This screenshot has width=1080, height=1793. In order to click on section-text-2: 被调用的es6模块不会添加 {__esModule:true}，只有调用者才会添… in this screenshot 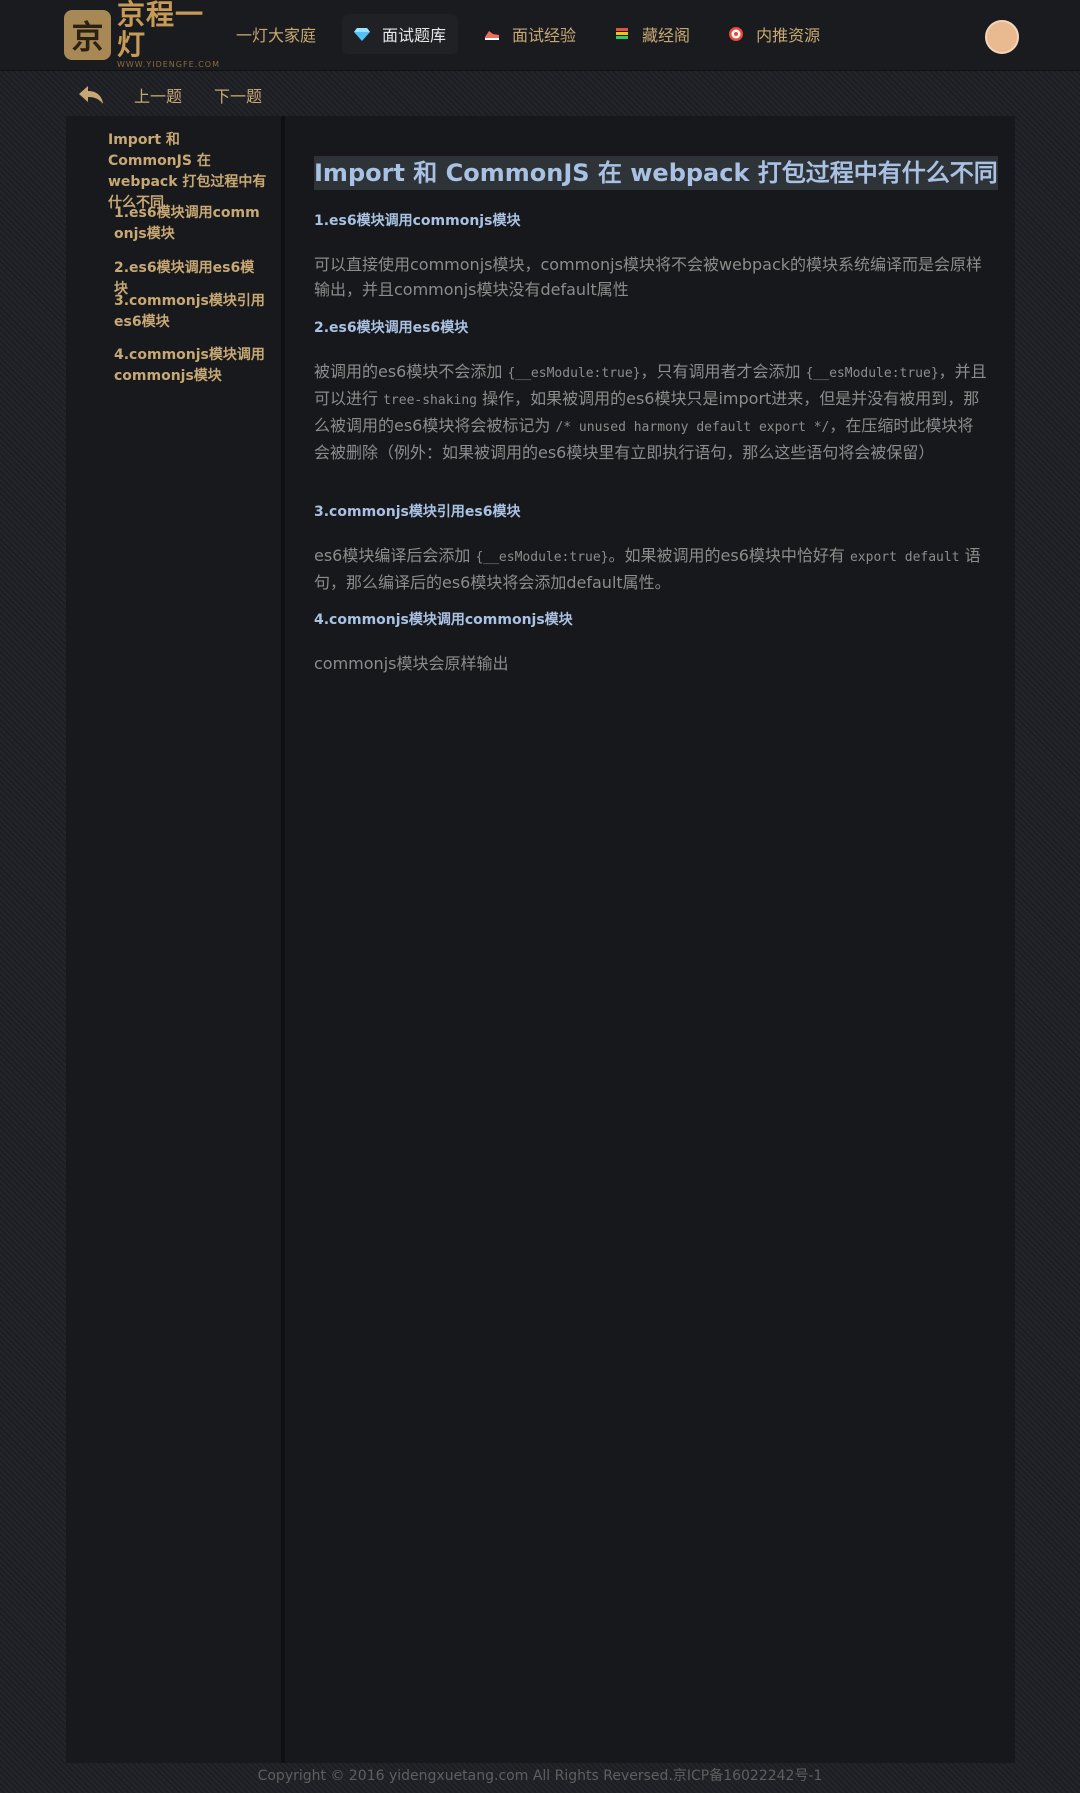, I will do `click(650, 412)`.